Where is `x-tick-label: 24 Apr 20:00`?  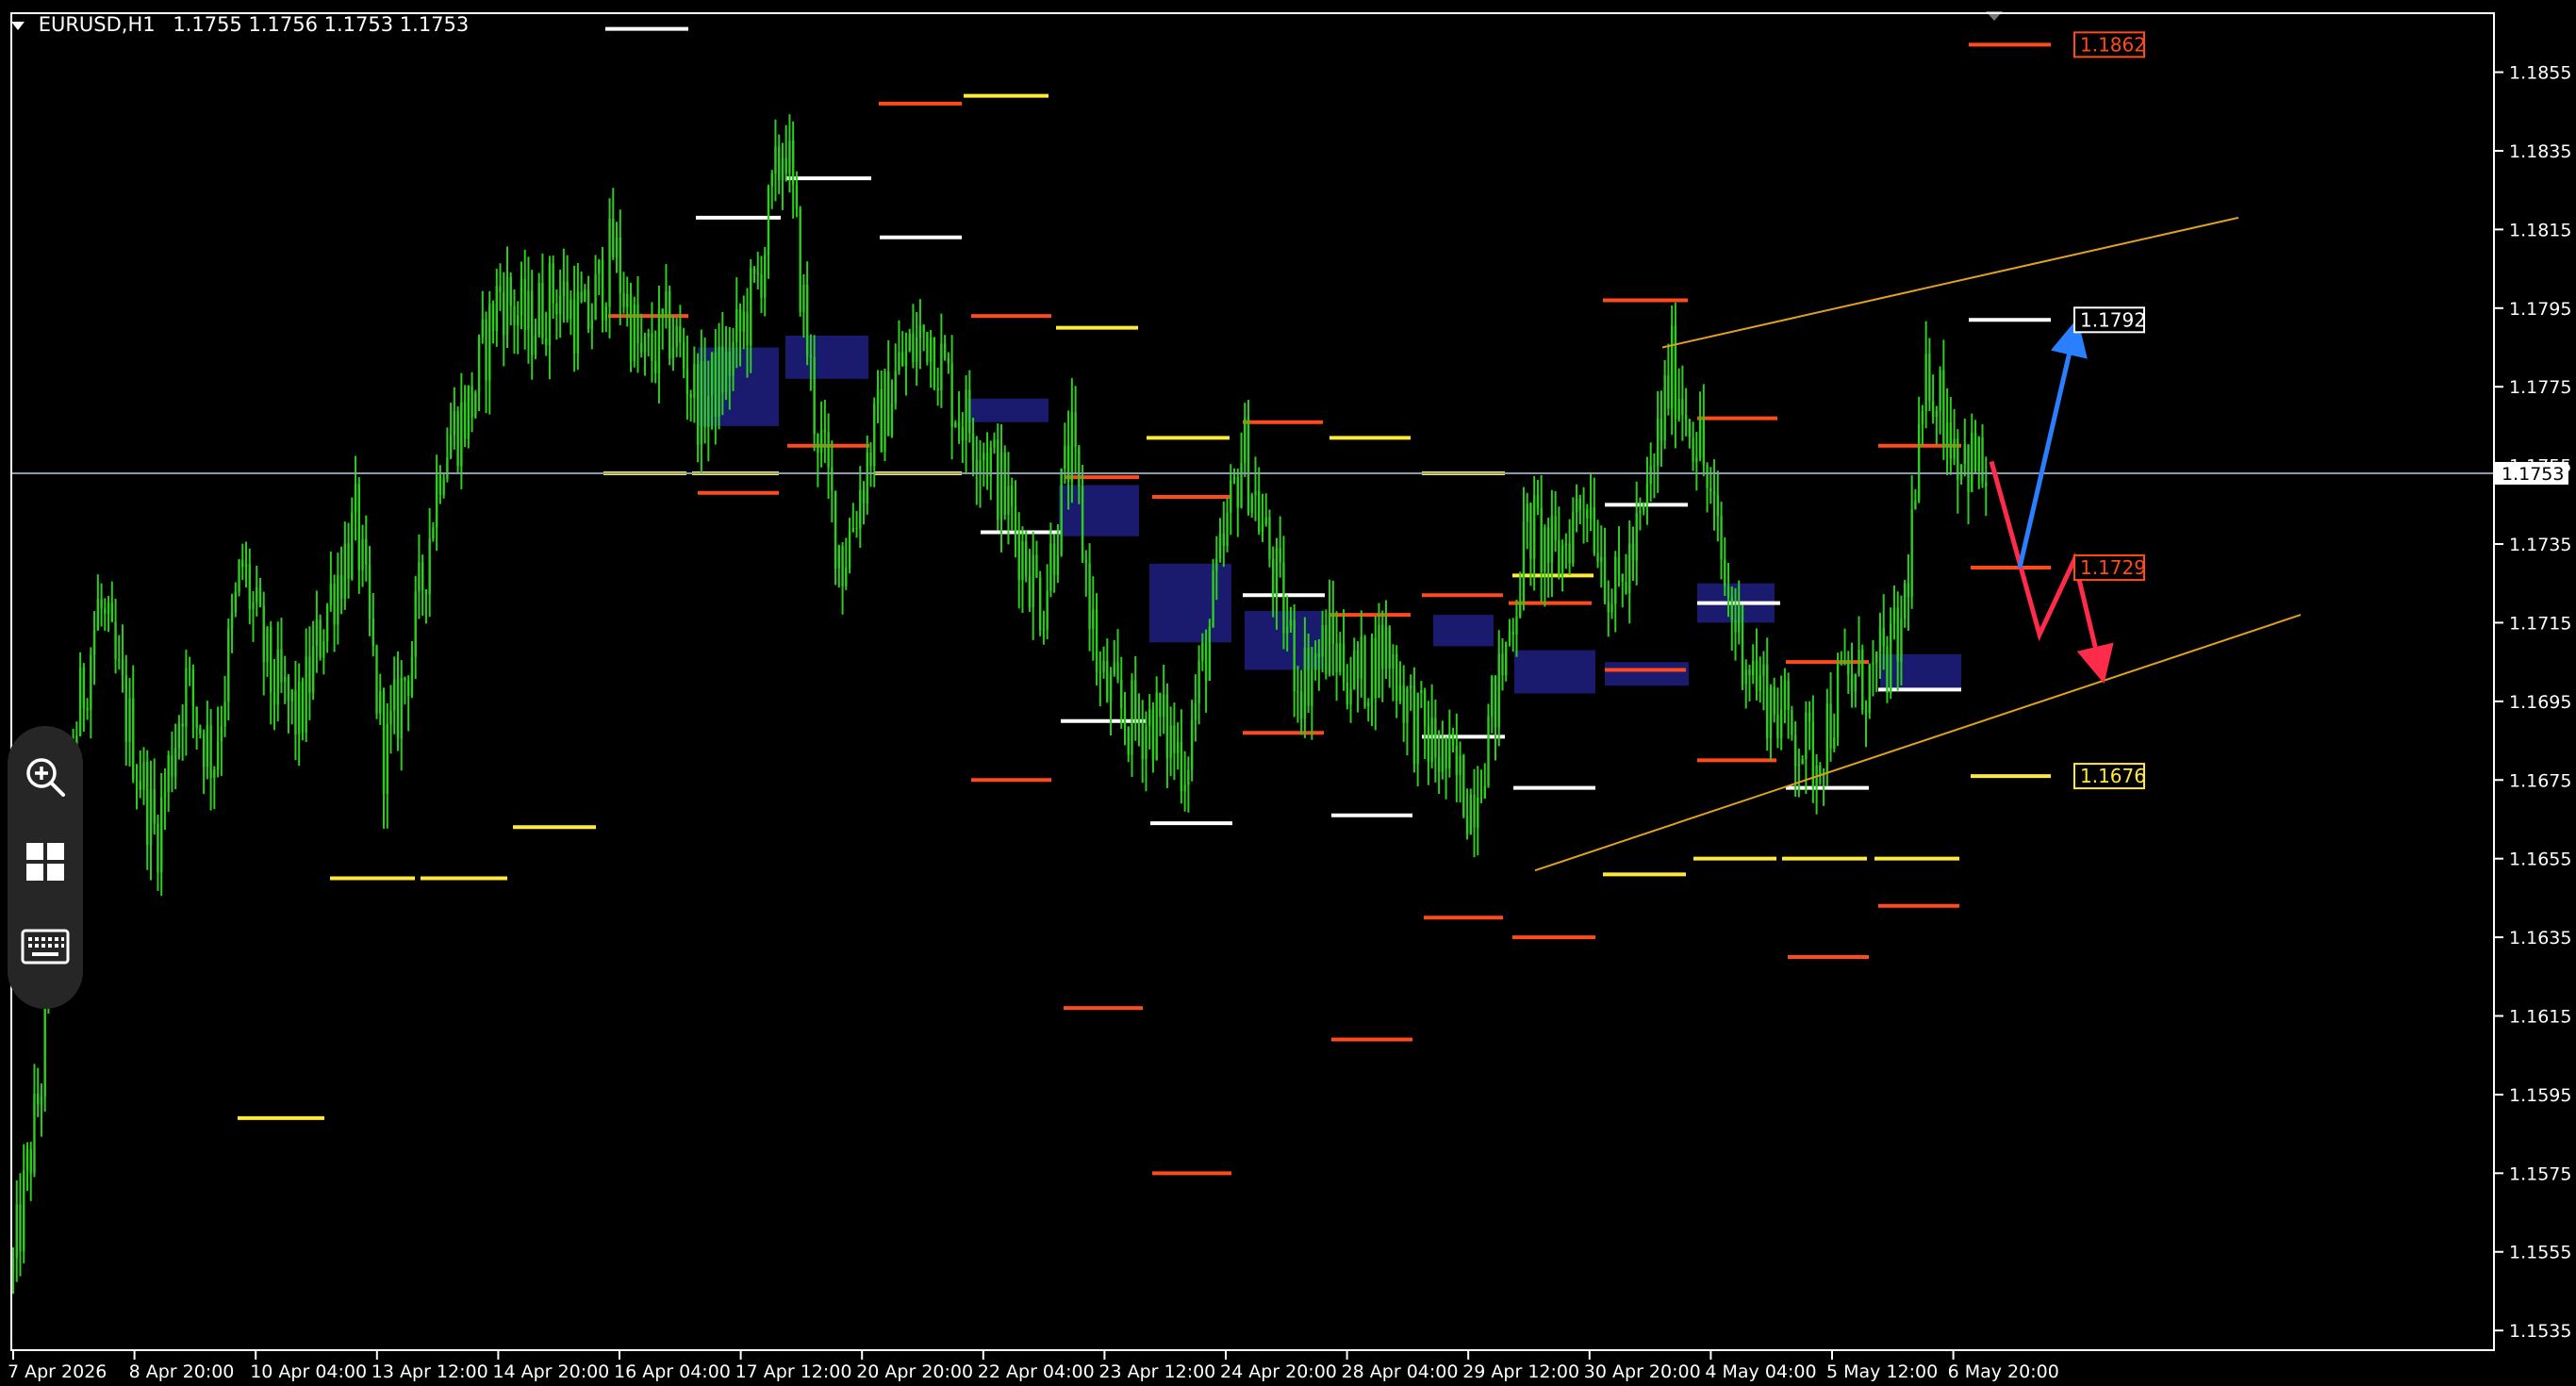
x-tick-label: 24 Apr 20:00 is located at coordinates (1278, 1371).